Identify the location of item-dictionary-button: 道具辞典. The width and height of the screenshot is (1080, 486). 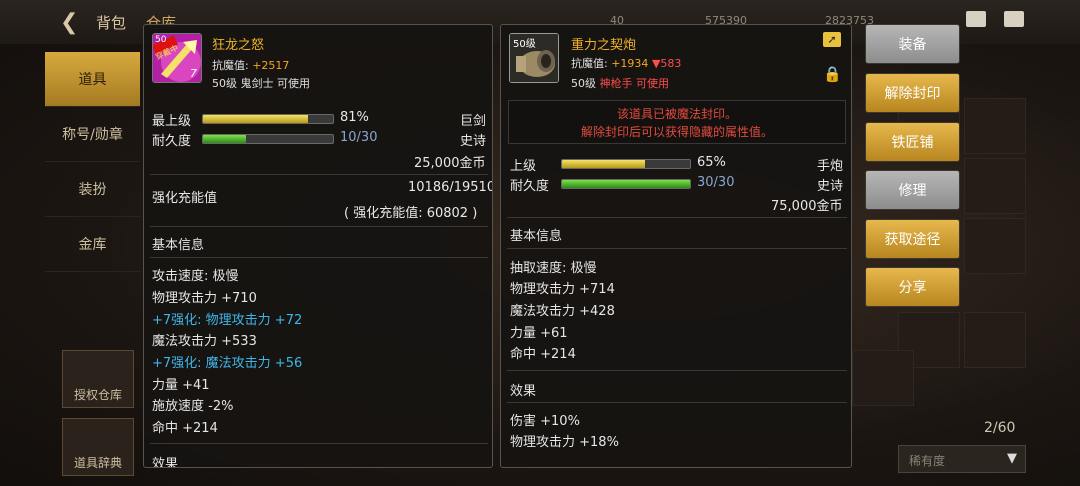
(98, 447).